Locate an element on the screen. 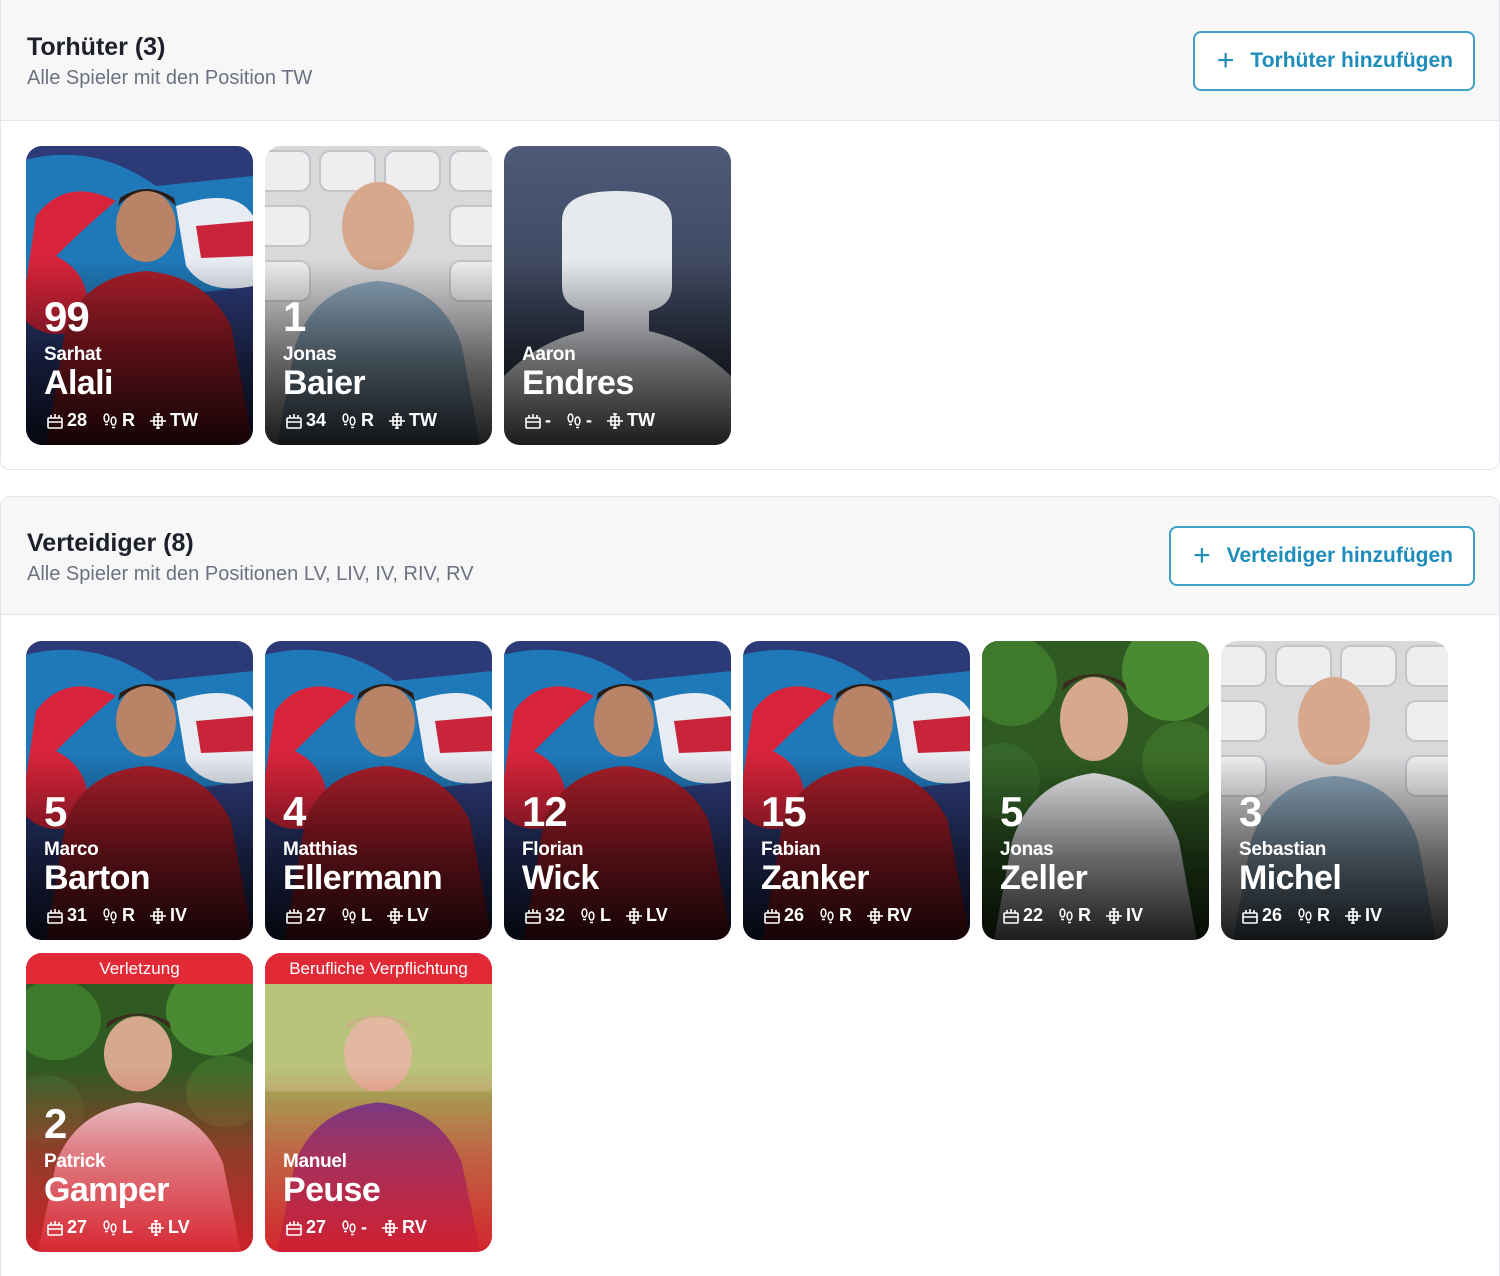 The image size is (1500, 1276). player-first-name: Matthias is located at coordinates (320, 849).